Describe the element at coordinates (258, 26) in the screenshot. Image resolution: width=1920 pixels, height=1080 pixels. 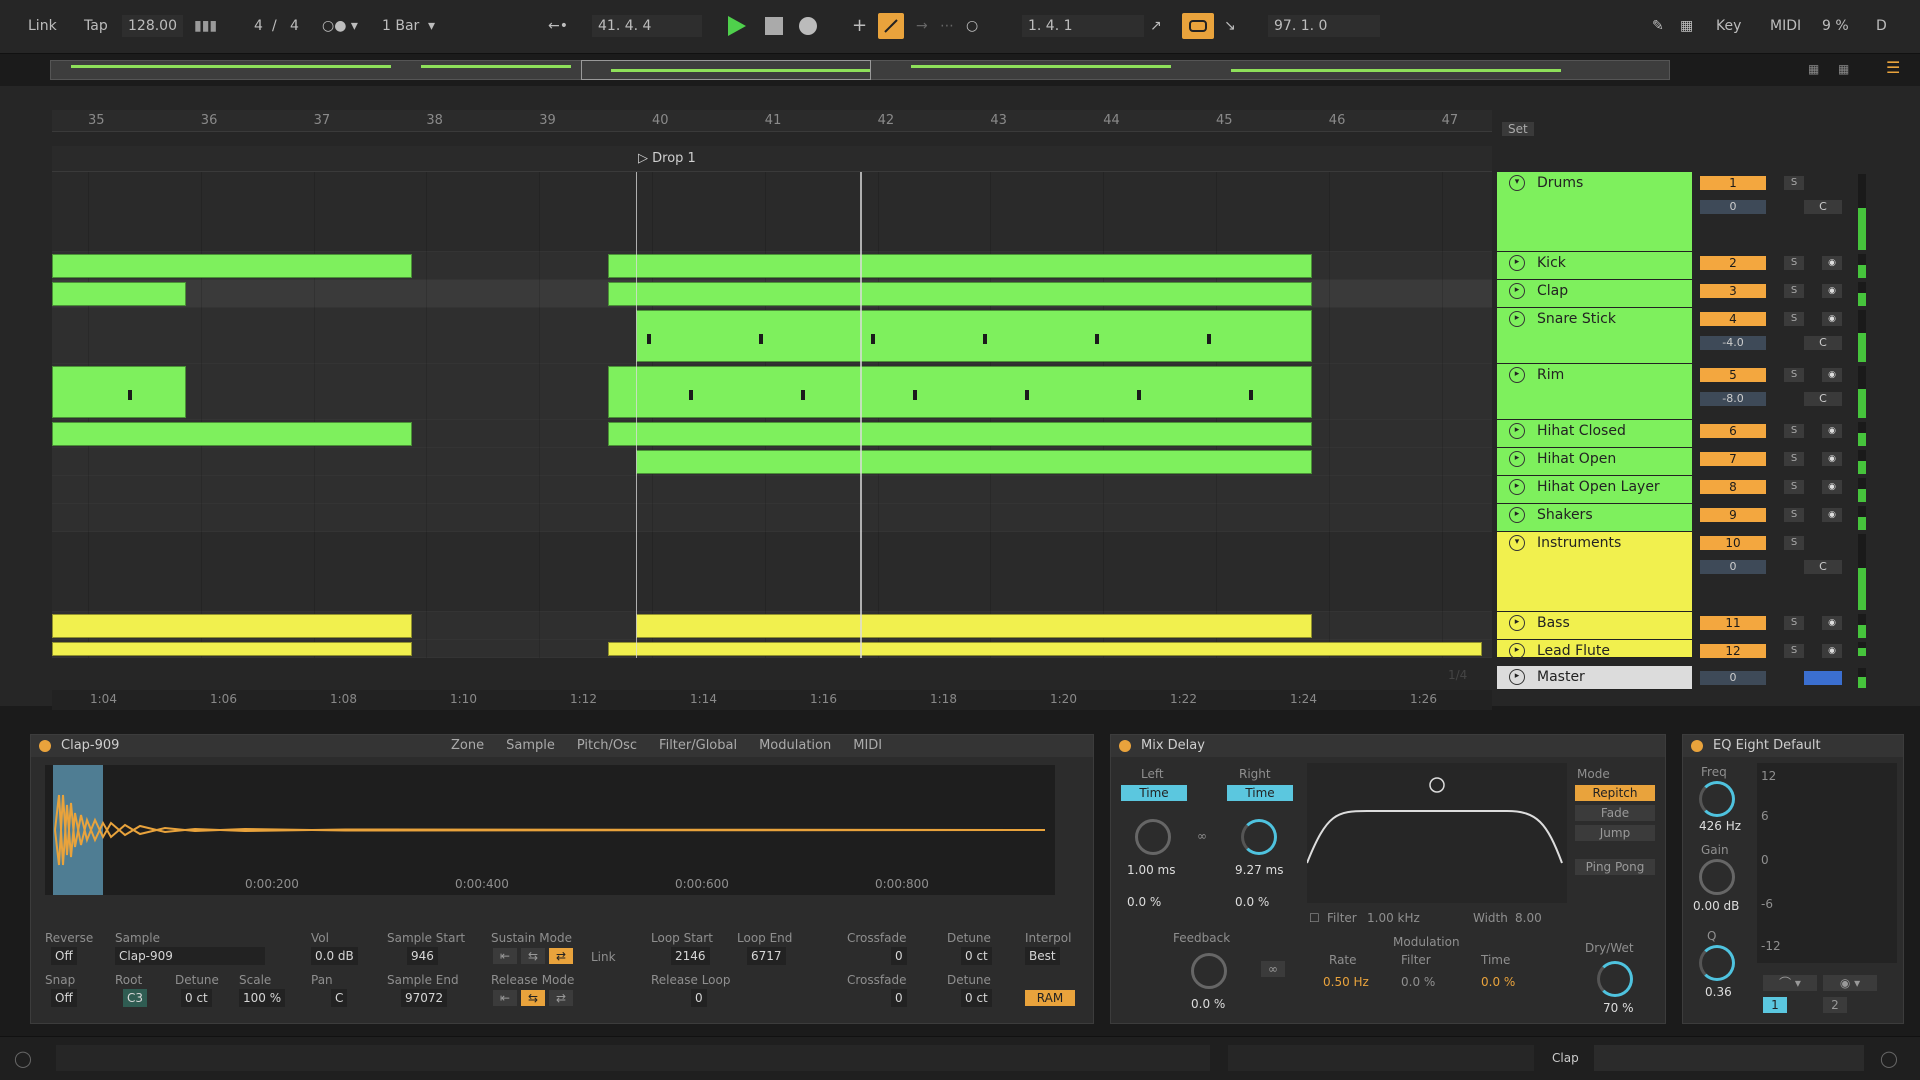
I see `time-sig-numerator: 4` at that location.